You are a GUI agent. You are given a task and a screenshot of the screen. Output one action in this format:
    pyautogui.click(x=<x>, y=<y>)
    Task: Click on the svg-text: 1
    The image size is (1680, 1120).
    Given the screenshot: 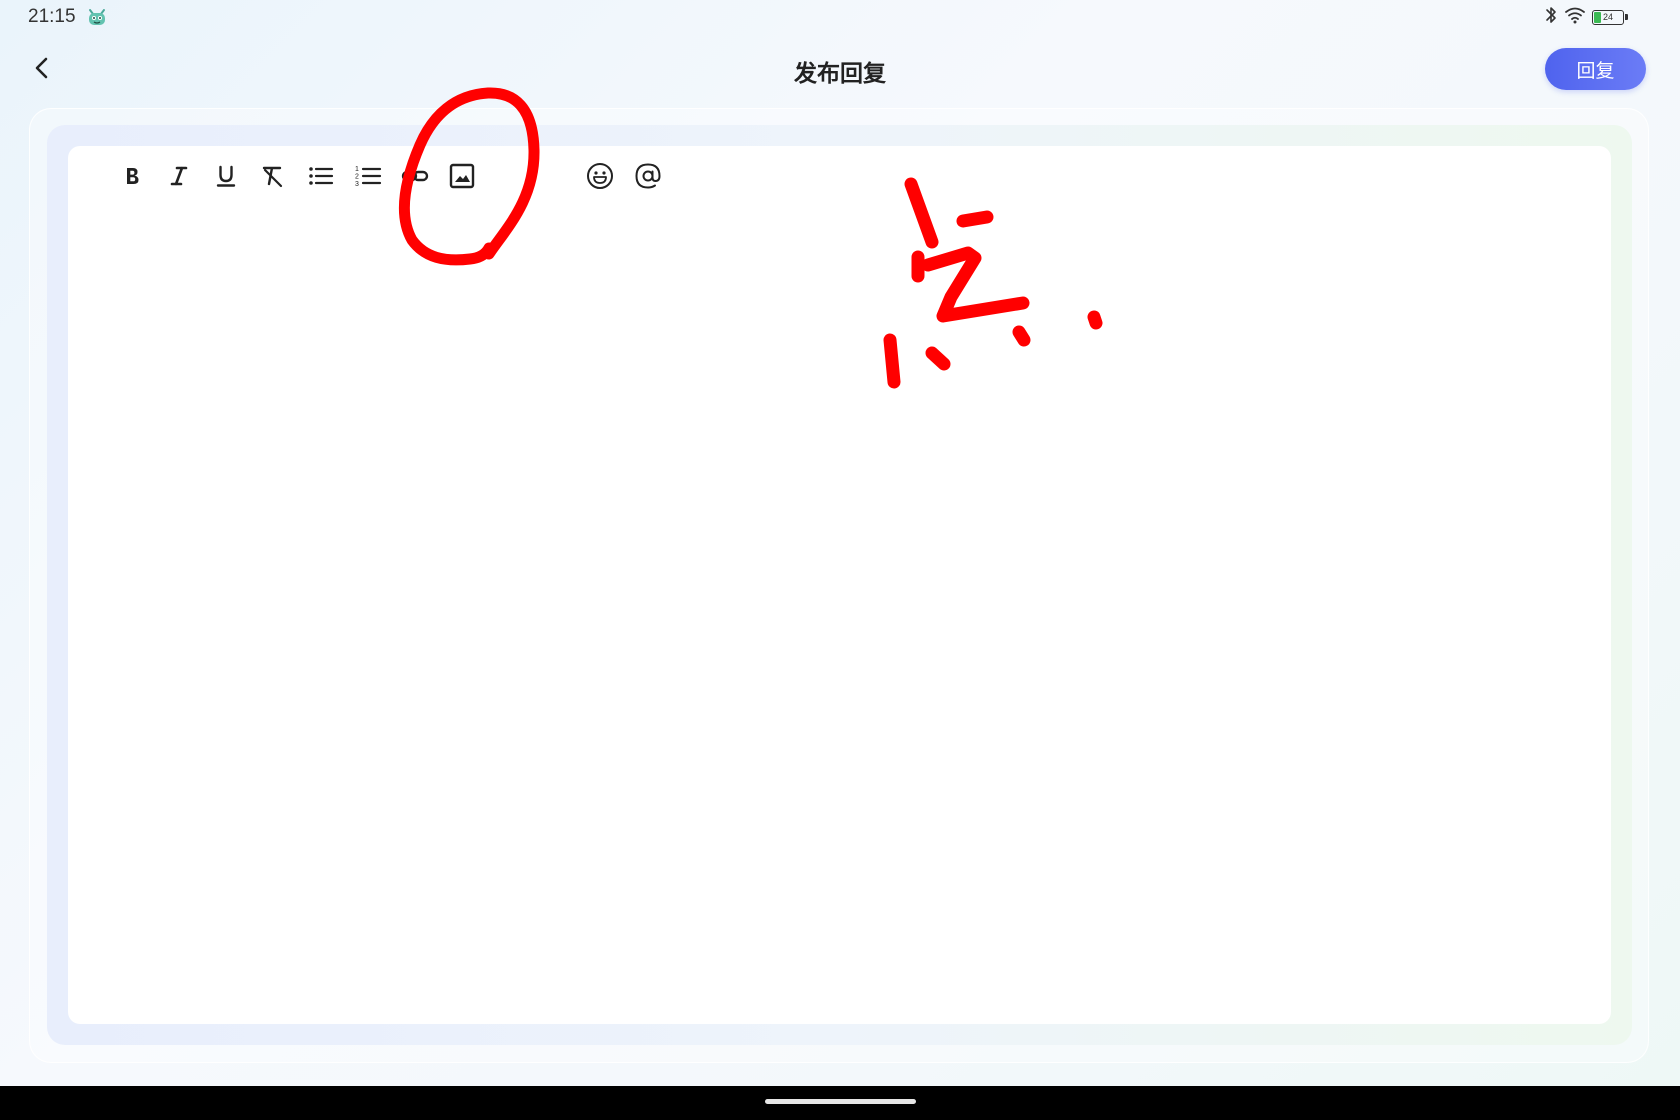 What is the action you would take?
    pyautogui.click(x=357, y=169)
    